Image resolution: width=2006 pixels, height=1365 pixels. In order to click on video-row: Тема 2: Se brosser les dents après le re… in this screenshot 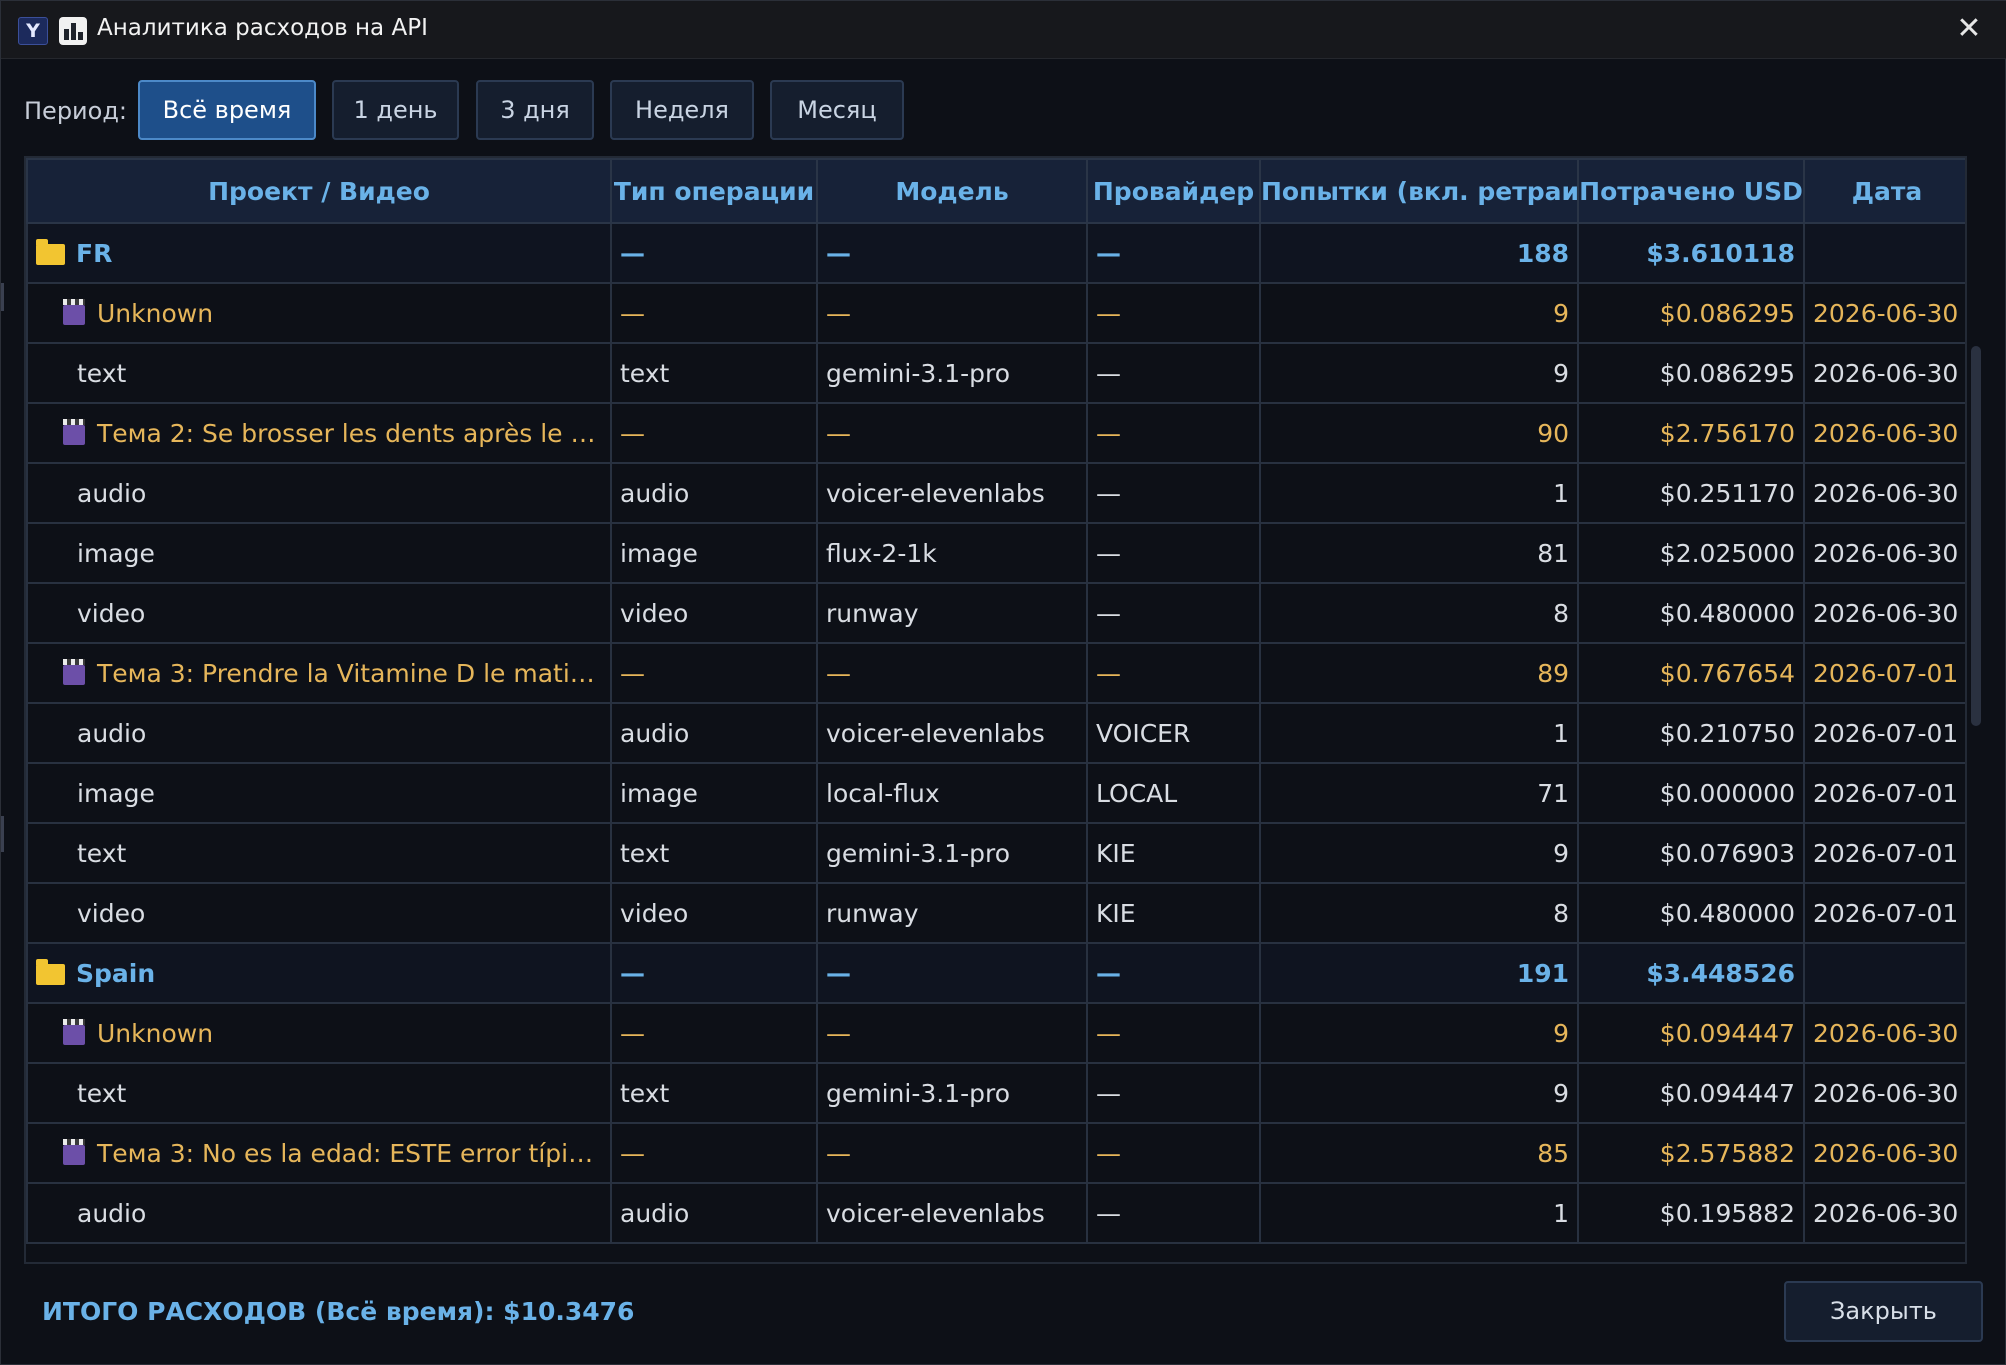, I will do `click(995, 433)`.